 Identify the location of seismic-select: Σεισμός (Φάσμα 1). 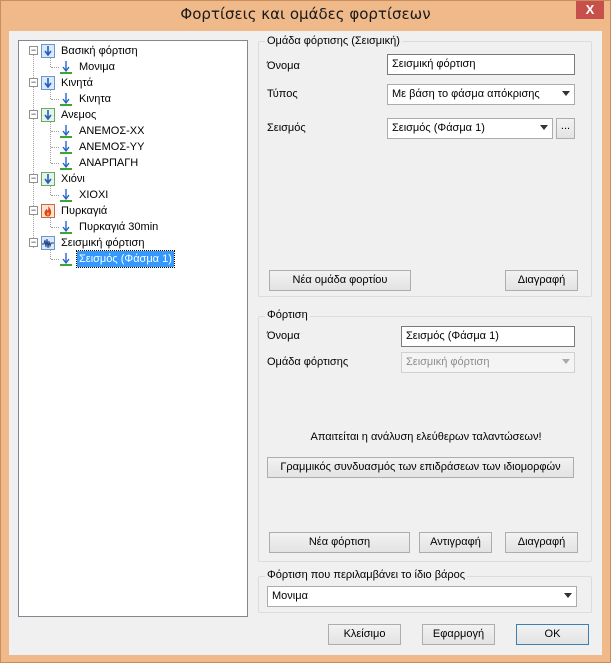
(470, 128).